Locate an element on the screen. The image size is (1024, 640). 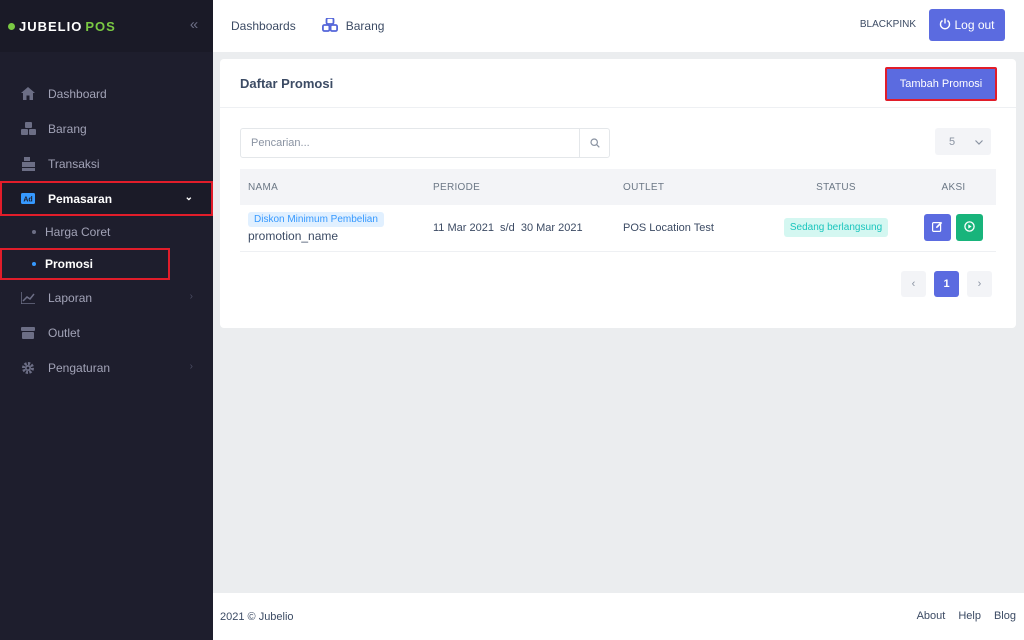
topbar-link-dashboards: Dashboards is located at coordinates (263, 26).